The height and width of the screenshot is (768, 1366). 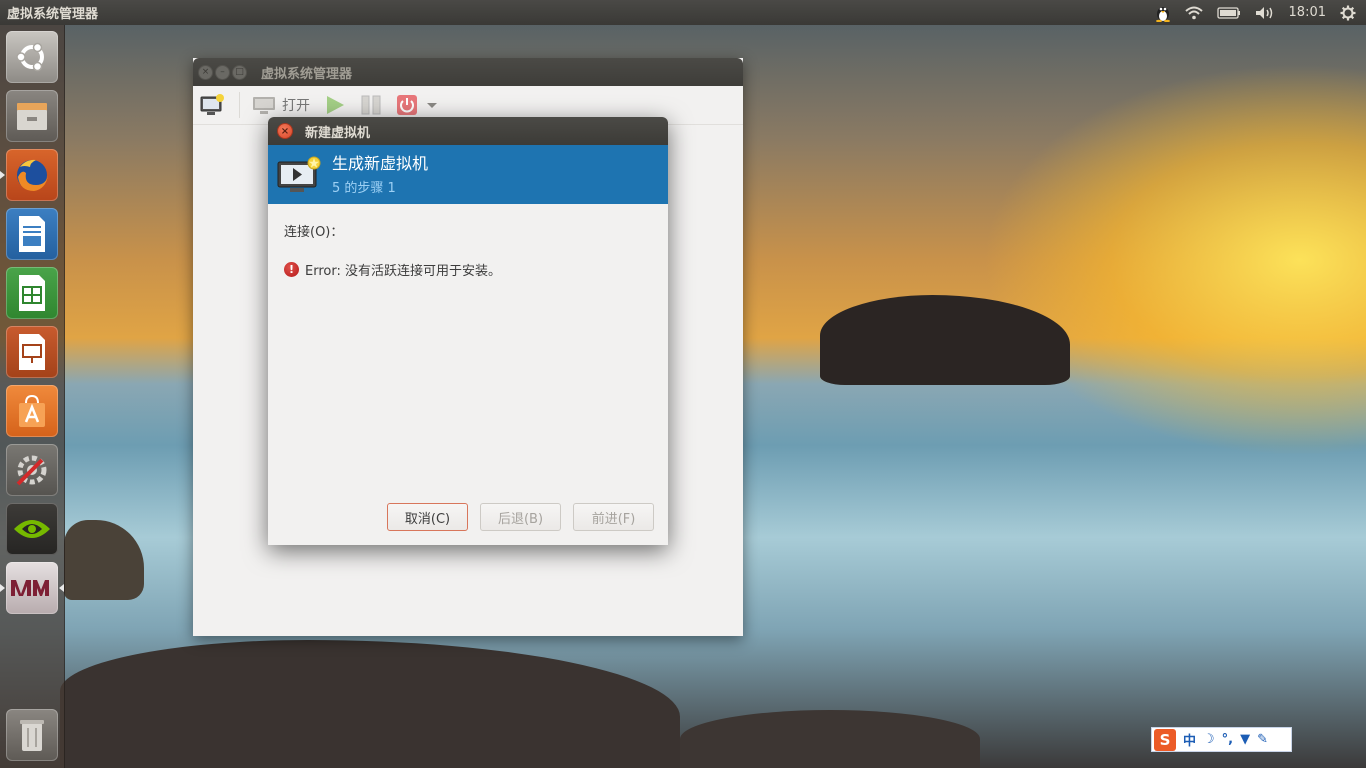 What do you see at coordinates (1228, 12) in the screenshot?
I see `battery-icon` at bounding box center [1228, 12].